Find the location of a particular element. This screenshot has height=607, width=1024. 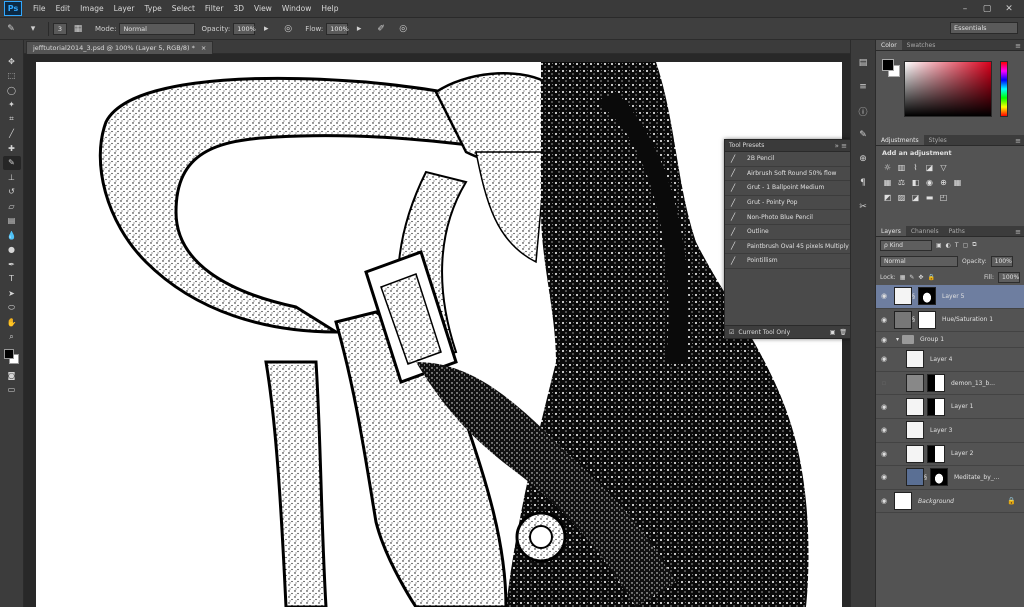

lock-all-icon: 🔒 is located at coordinates (930, 277).